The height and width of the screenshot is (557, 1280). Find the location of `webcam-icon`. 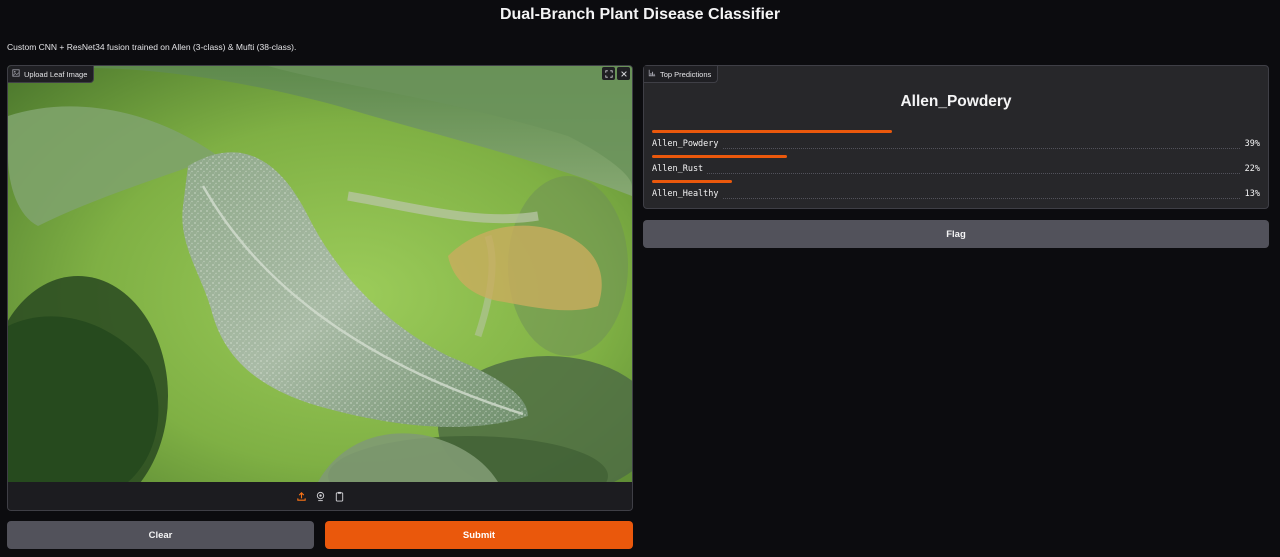

webcam-icon is located at coordinates (320, 496).